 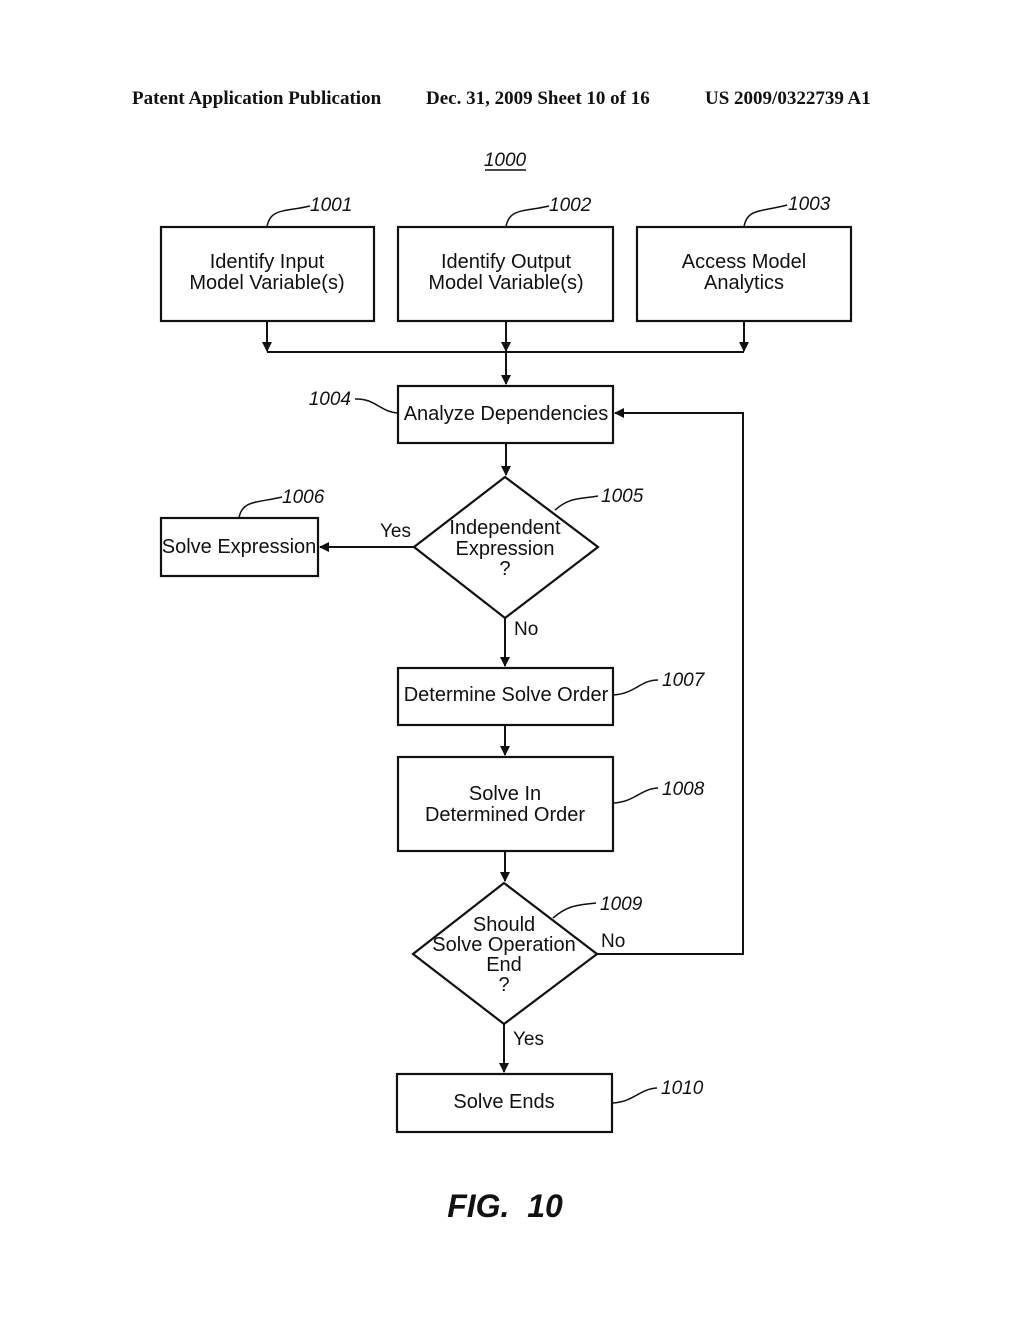 I want to click on node-text-line1: Solve Ends, so click(x=503, y=1102).